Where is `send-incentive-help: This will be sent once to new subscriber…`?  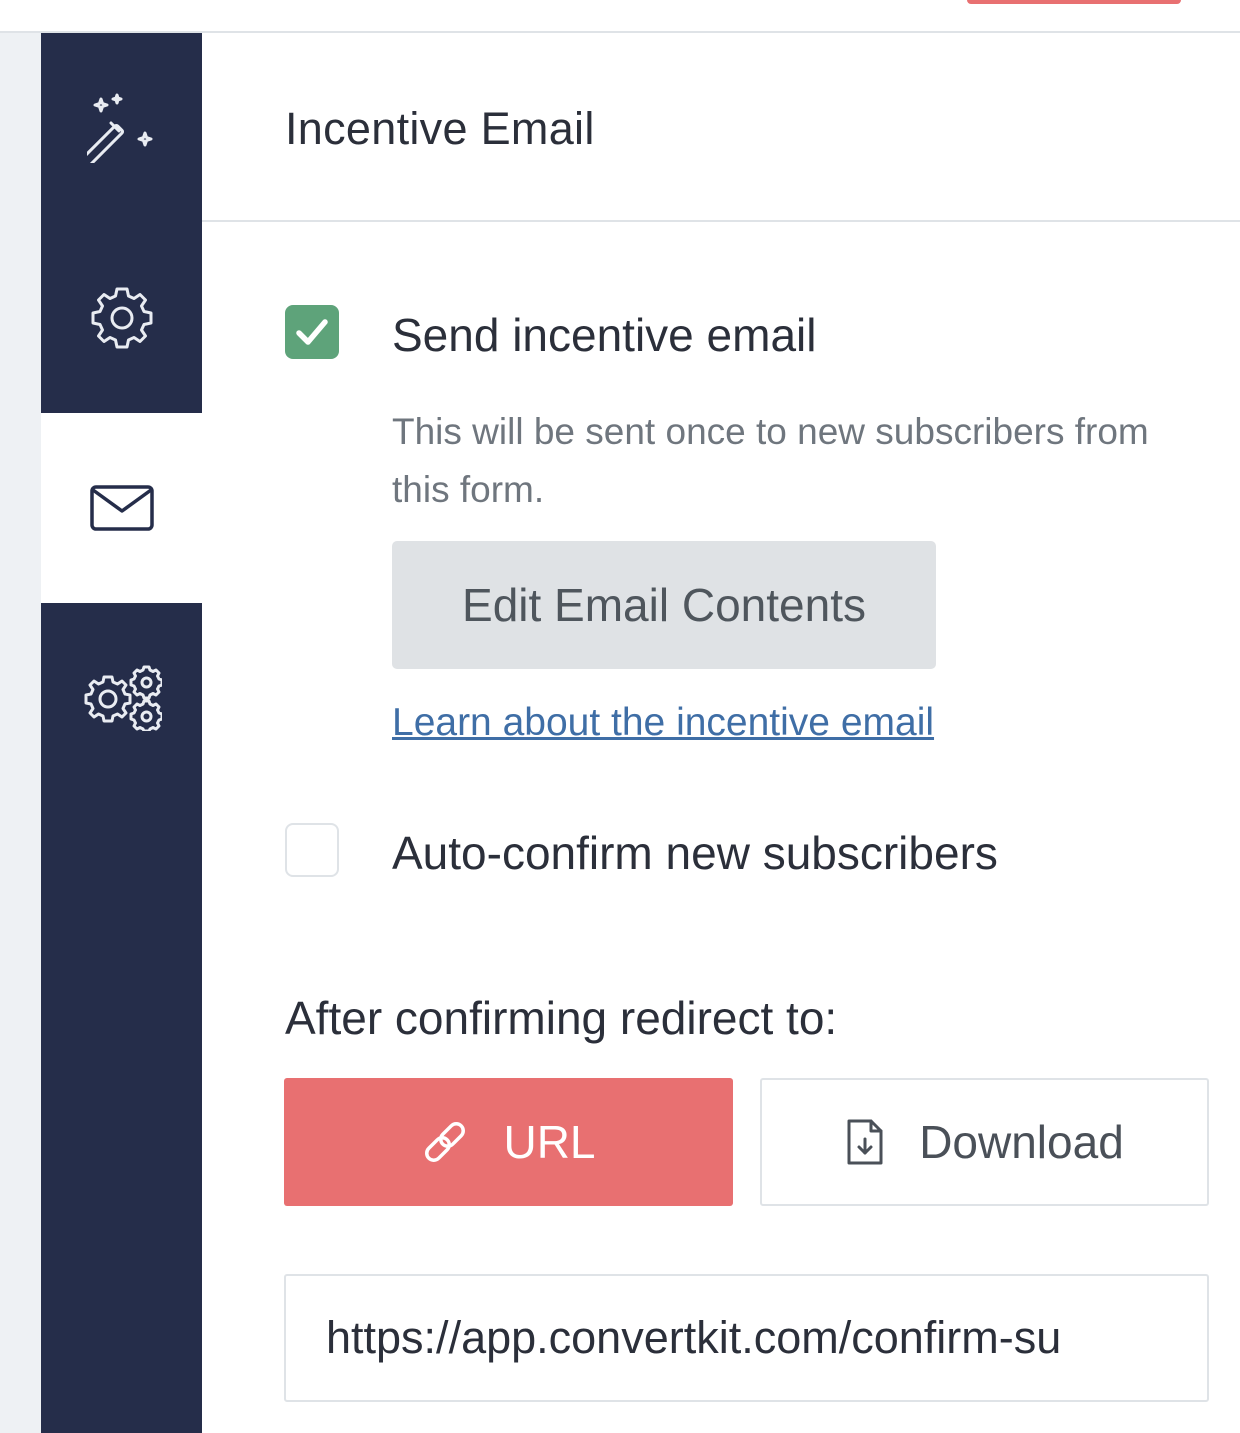 send-incentive-help: This will be sent once to new subscriber… is located at coordinates (770, 460).